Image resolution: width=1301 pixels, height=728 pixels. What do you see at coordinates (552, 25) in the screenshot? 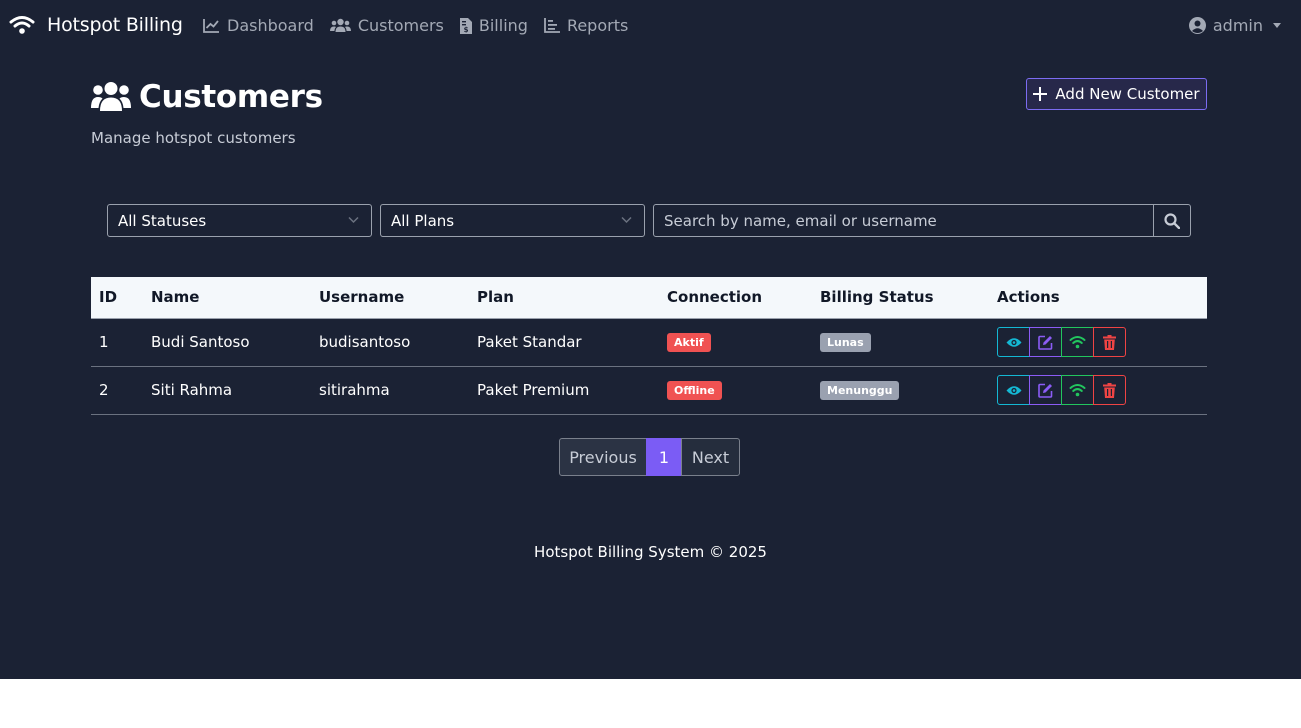
I see `bar-chart-icon` at bounding box center [552, 25].